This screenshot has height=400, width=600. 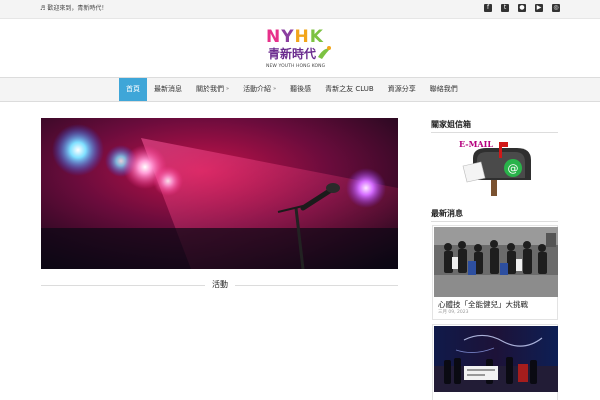 I want to click on news-widget-title: 最新消息, so click(x=447, y=213).